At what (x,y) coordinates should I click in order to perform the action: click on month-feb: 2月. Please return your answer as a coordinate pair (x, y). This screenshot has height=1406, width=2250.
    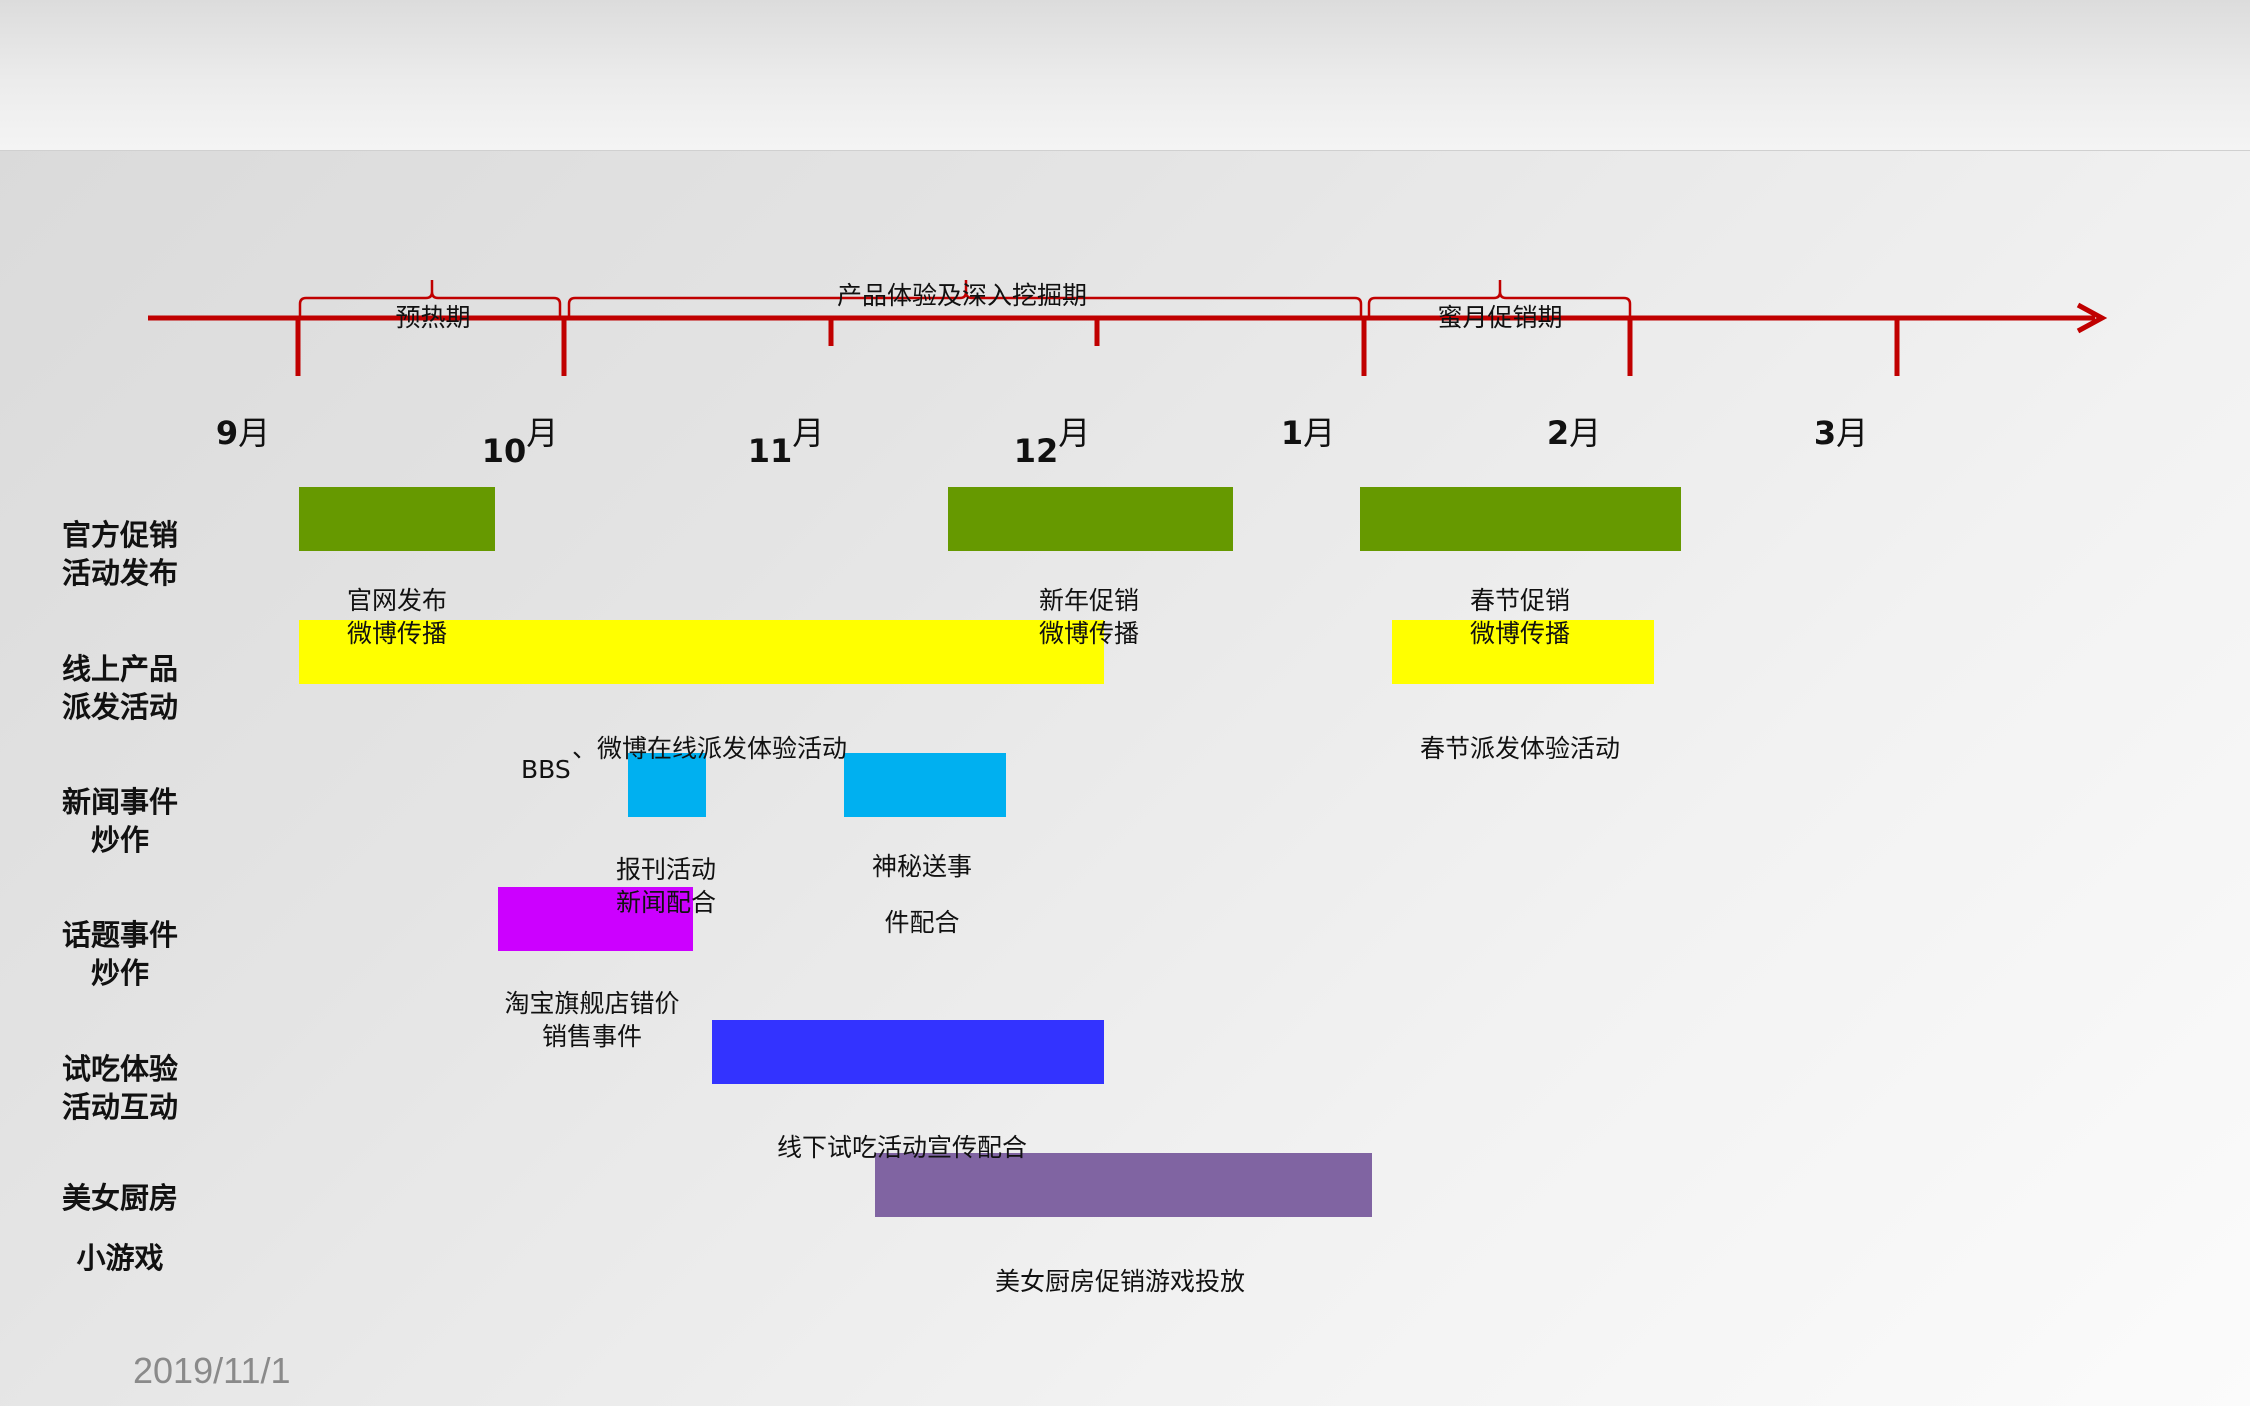
    Looking at the image, I should click on (1574, 433).